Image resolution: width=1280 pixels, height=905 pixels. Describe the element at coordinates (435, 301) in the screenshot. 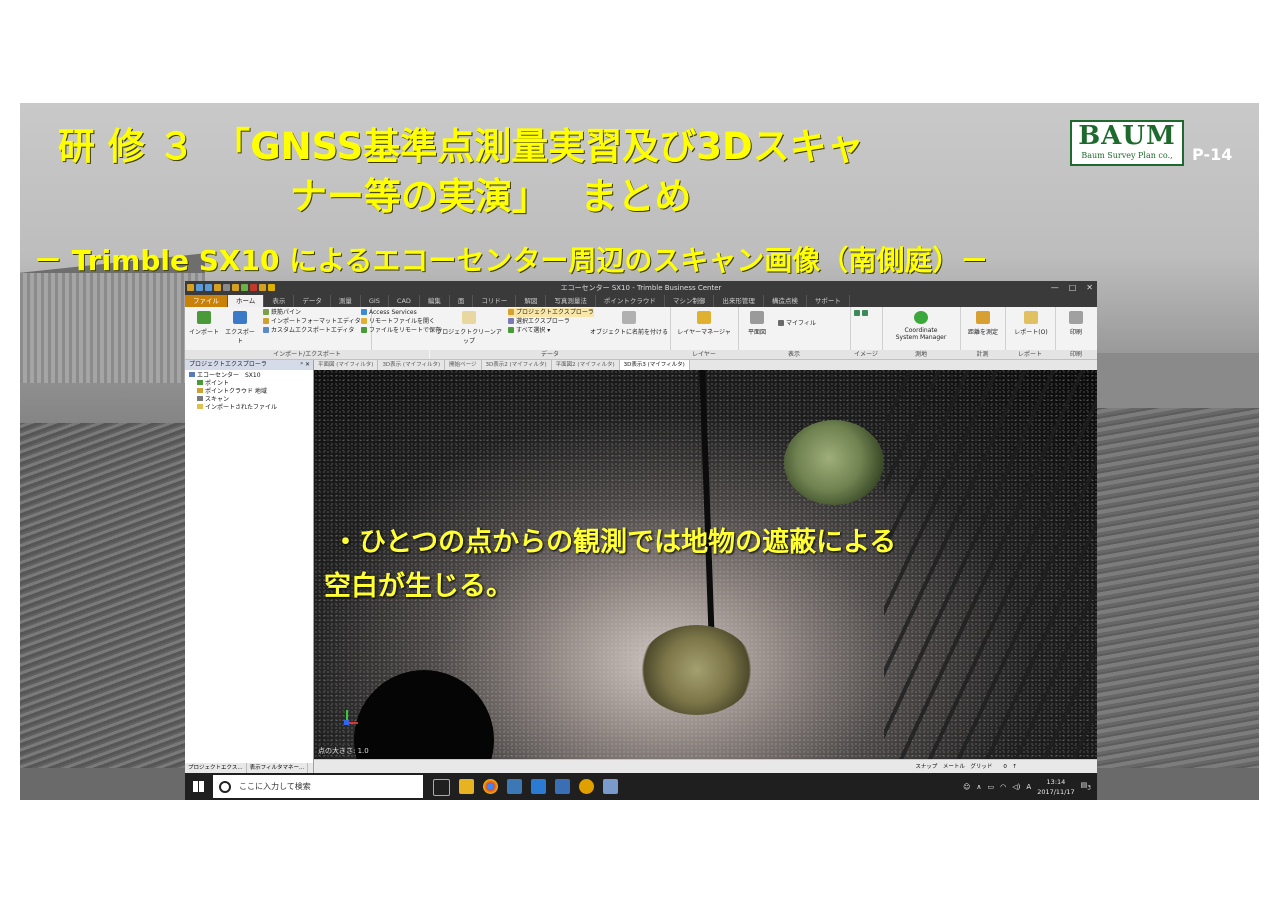

I see `tab-edit: 編集` at that location.